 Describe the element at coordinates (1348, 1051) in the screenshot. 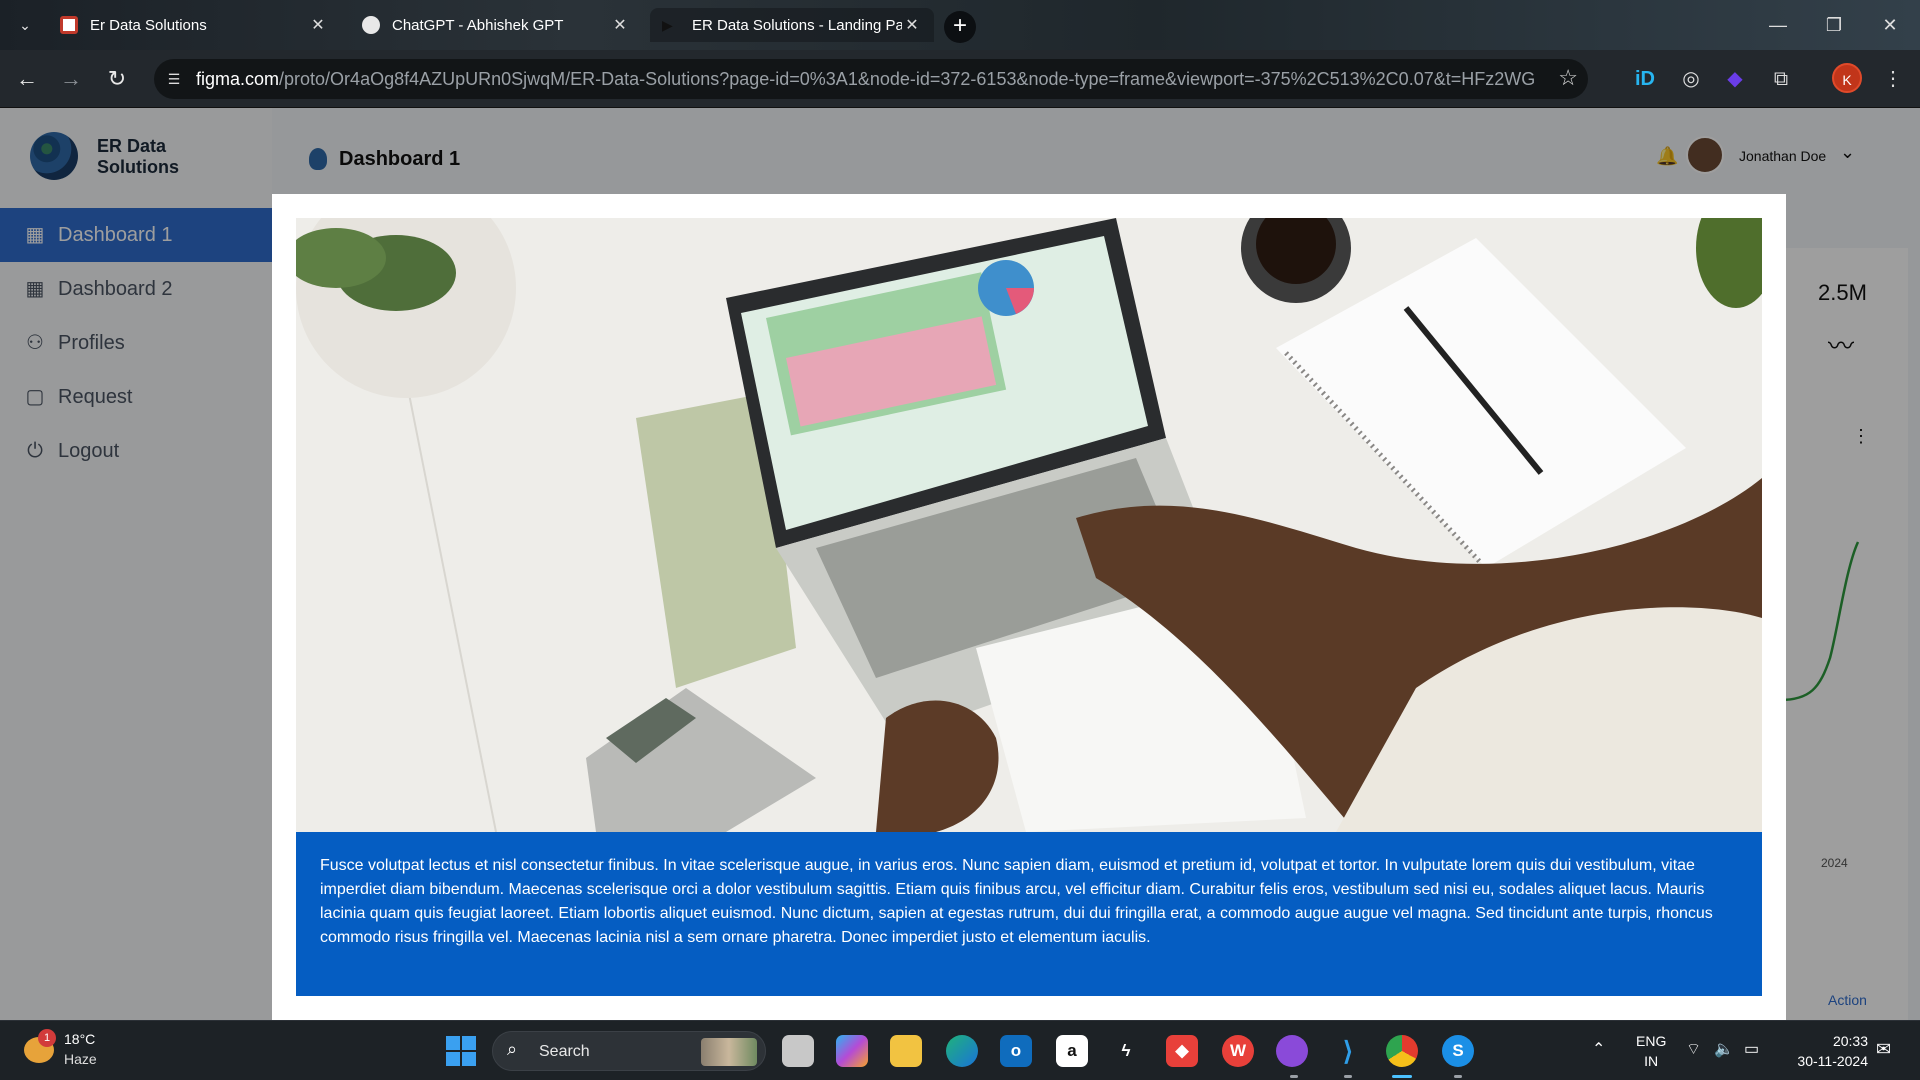

I see `vscode-icon: ⟩` at that location.